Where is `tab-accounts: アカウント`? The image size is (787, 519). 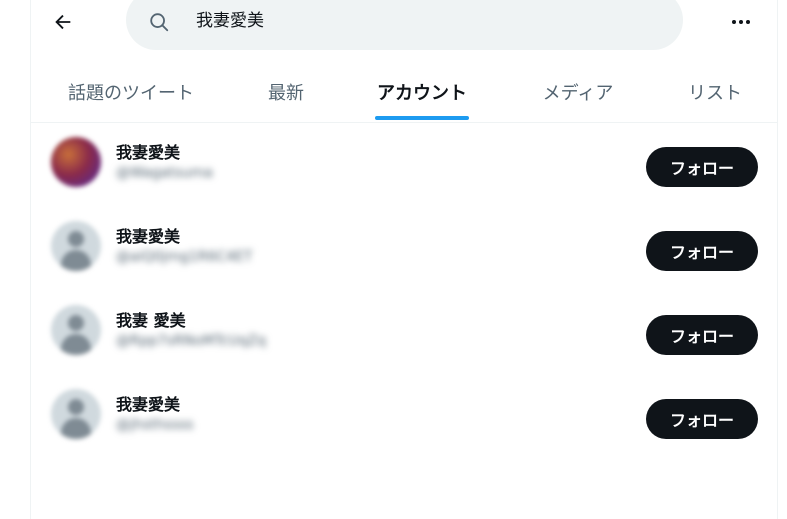
tab-accounts: アカウント is located at coordinates (422, 92).